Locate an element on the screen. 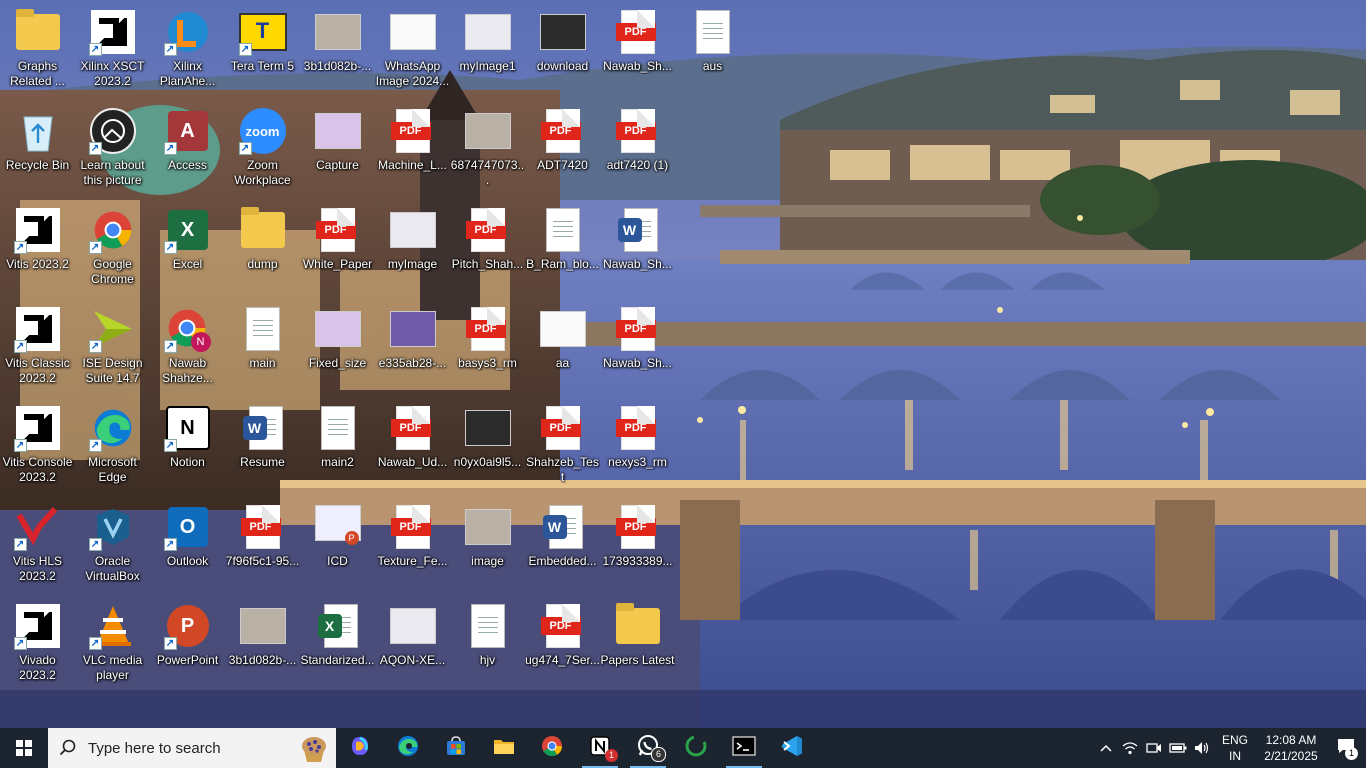 The width and height of the screenshot is (1366, 769). taskbar-chrome-button is located at coordinates (552, 748).